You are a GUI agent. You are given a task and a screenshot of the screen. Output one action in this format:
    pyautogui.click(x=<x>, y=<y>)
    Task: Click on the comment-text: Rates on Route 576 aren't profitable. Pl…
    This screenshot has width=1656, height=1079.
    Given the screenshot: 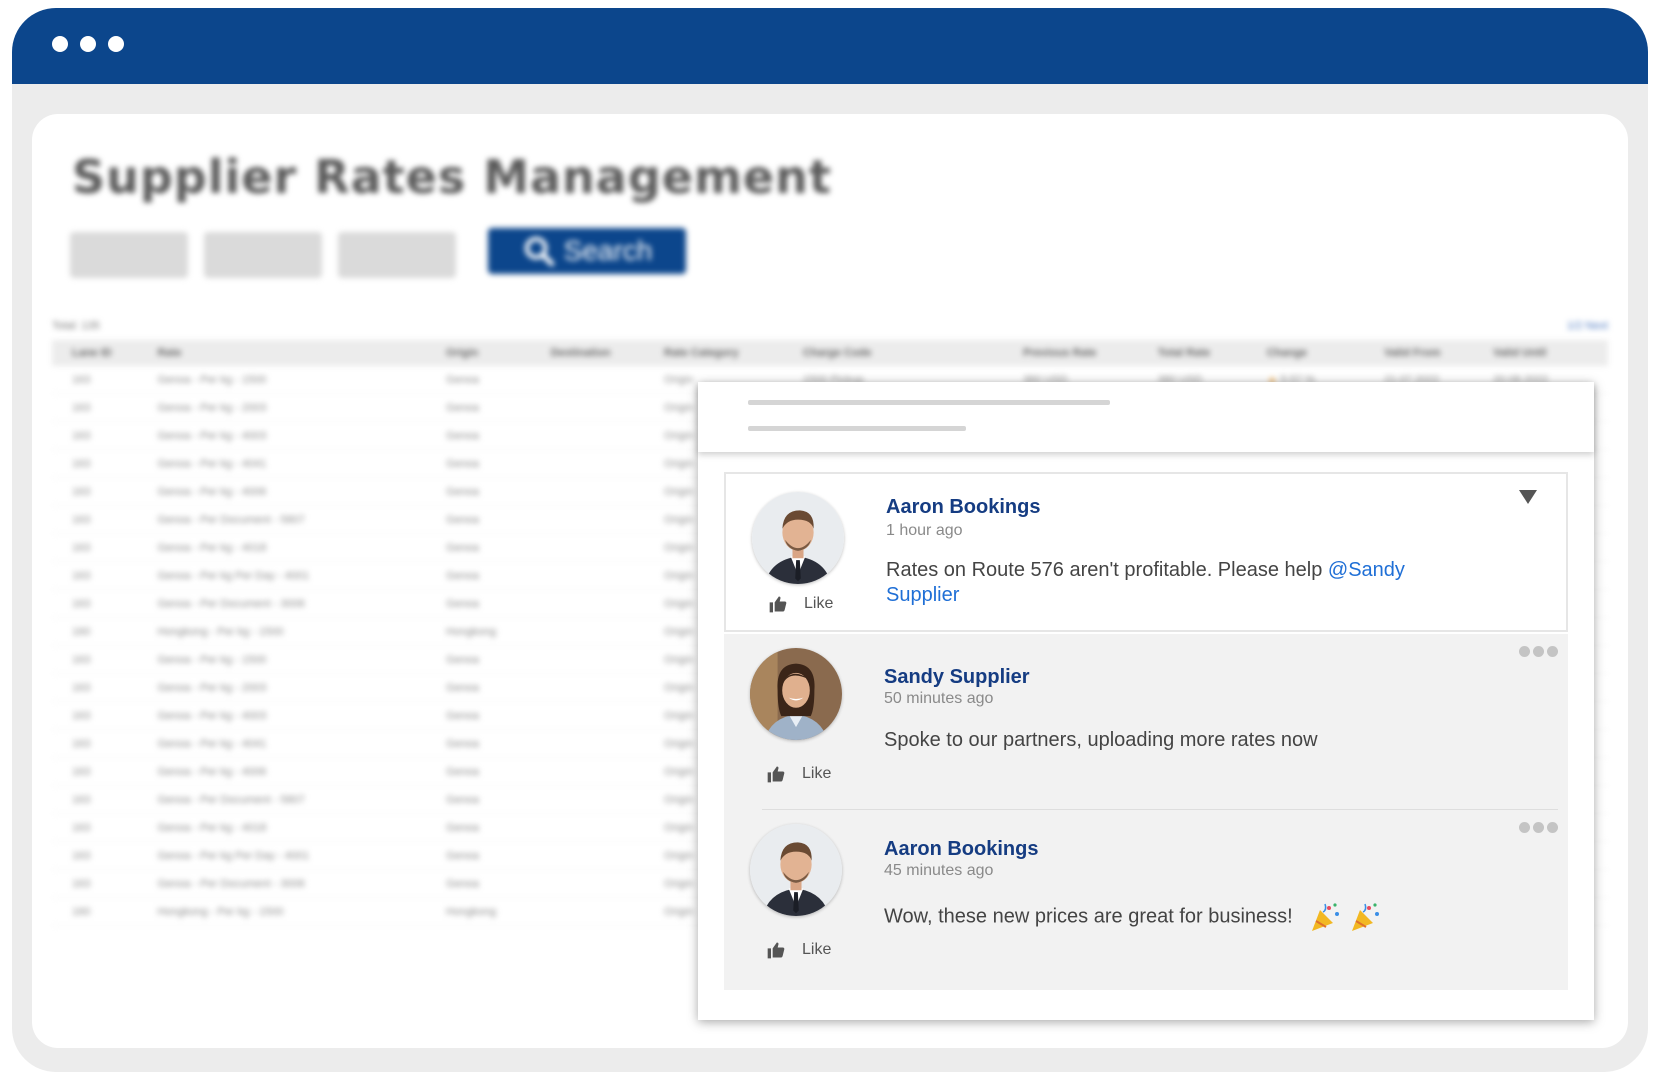 What is the action you would take?
    pyautogui.click(x=1166, y=583)
    